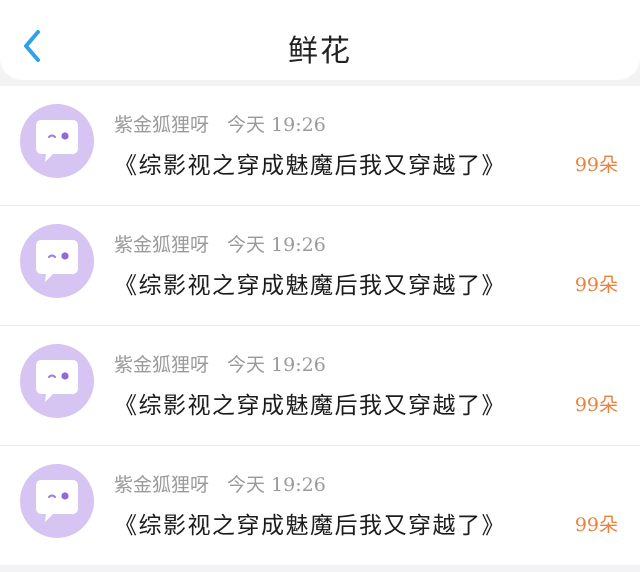 This screenshot has height=572, width=640. I want to click on page-title: 鲜花, so click(320, 51).